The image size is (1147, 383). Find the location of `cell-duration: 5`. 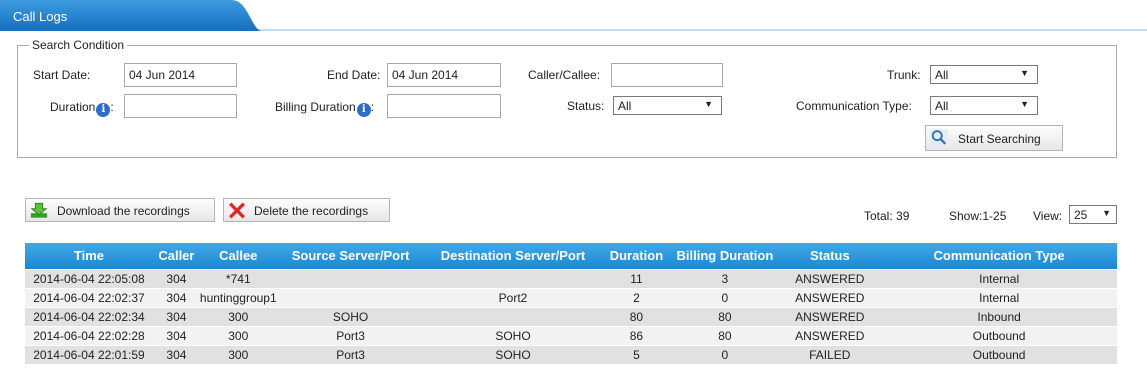

cell-duration: 5 is located at coordinates (636, 354).